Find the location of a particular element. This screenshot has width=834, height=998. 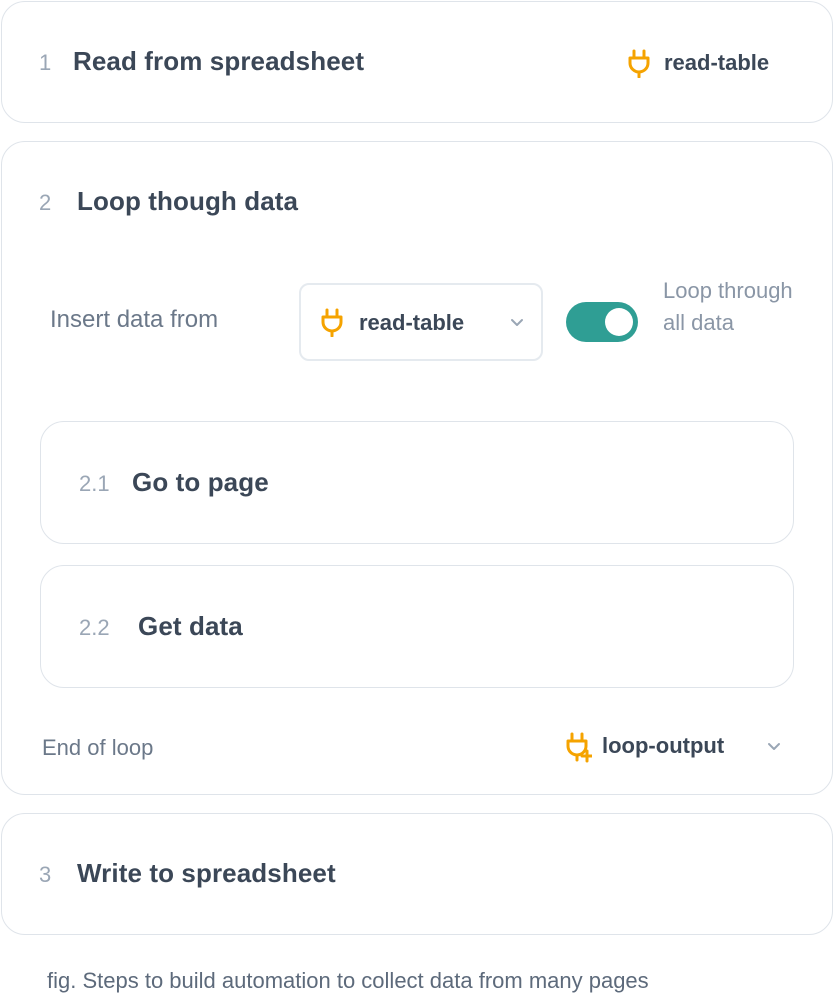

step-title: Loop though data is located at coordinates (188, 201).